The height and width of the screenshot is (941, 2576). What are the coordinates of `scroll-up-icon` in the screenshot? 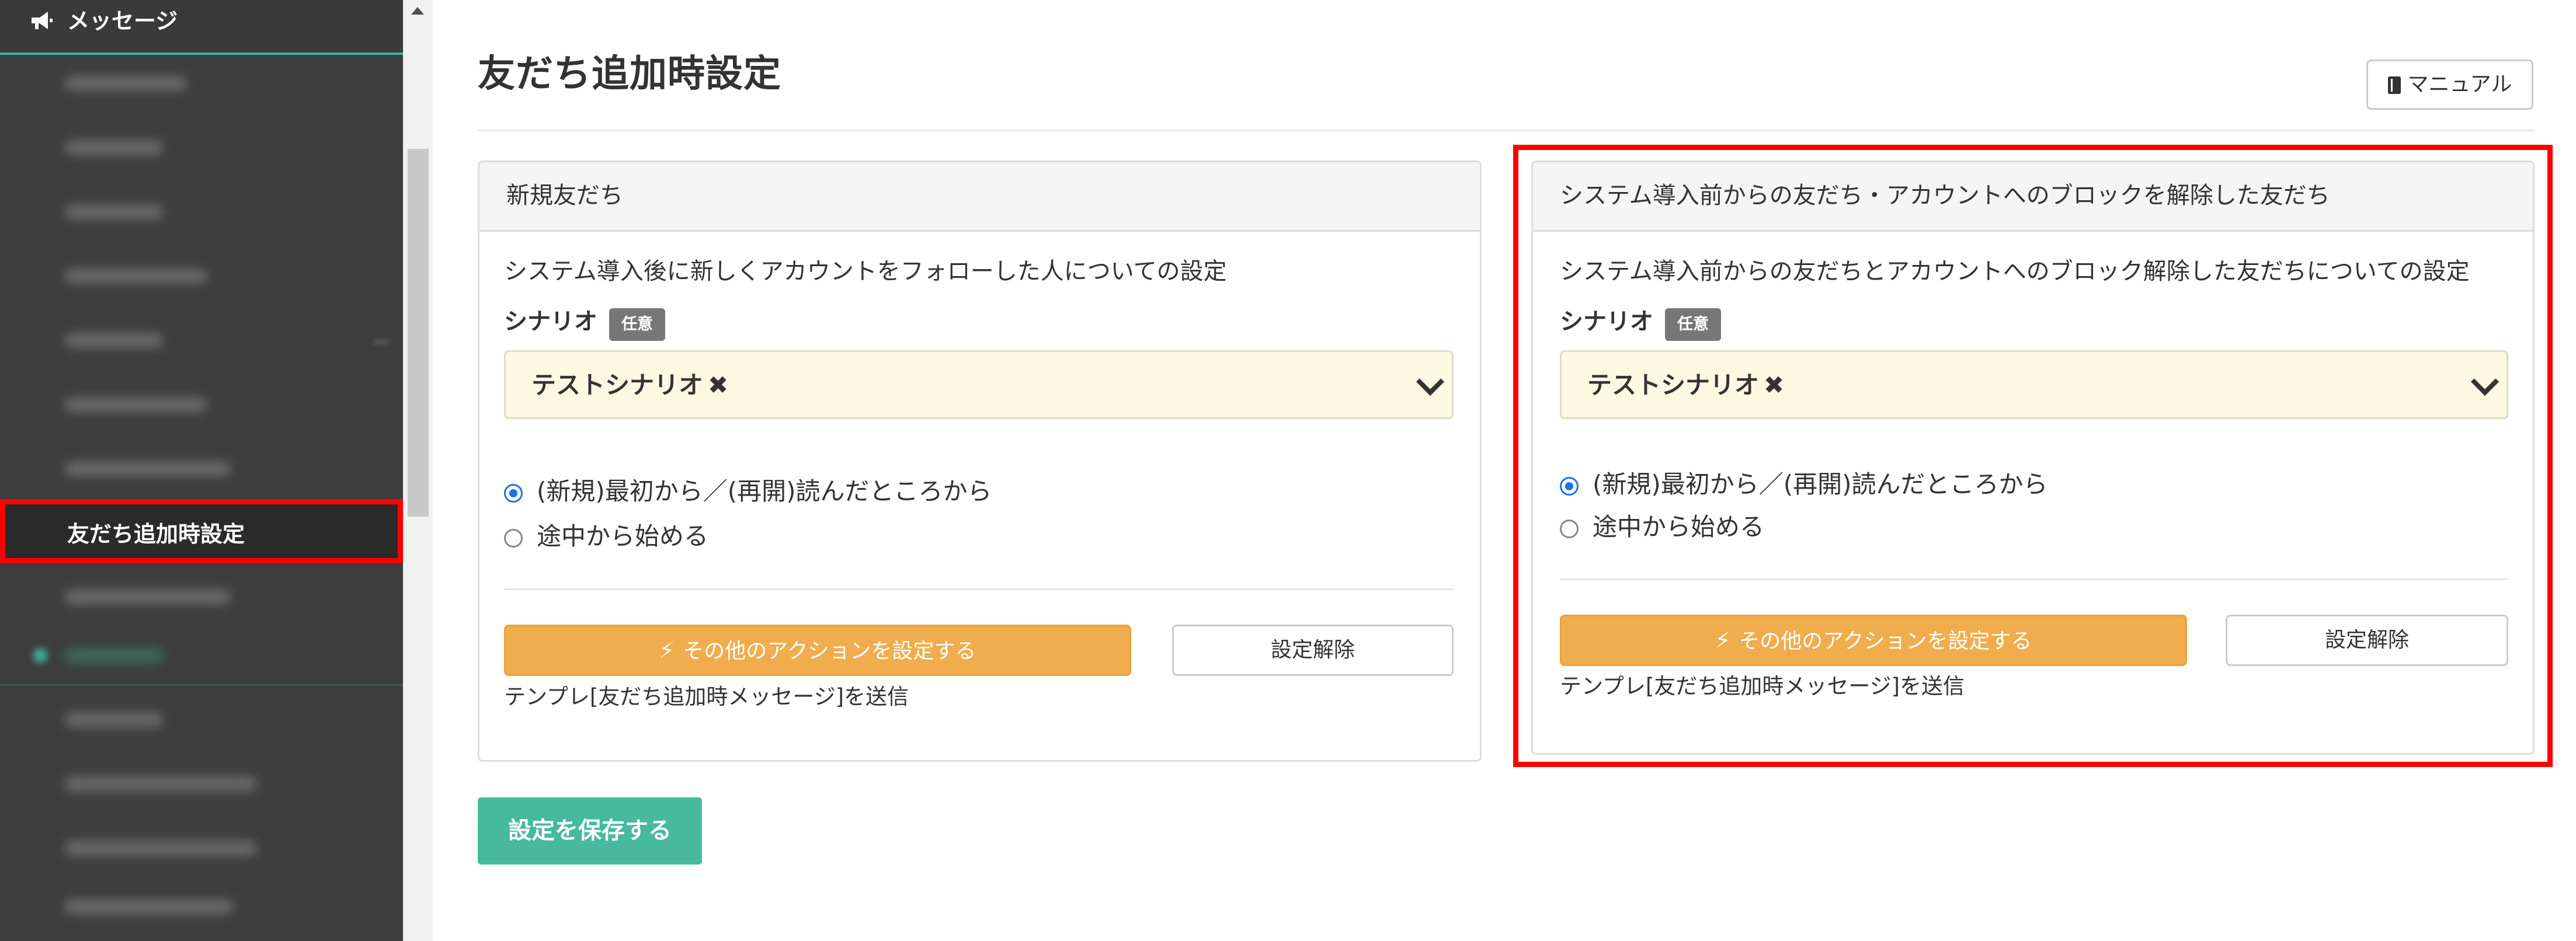 It's located at (418, 11).